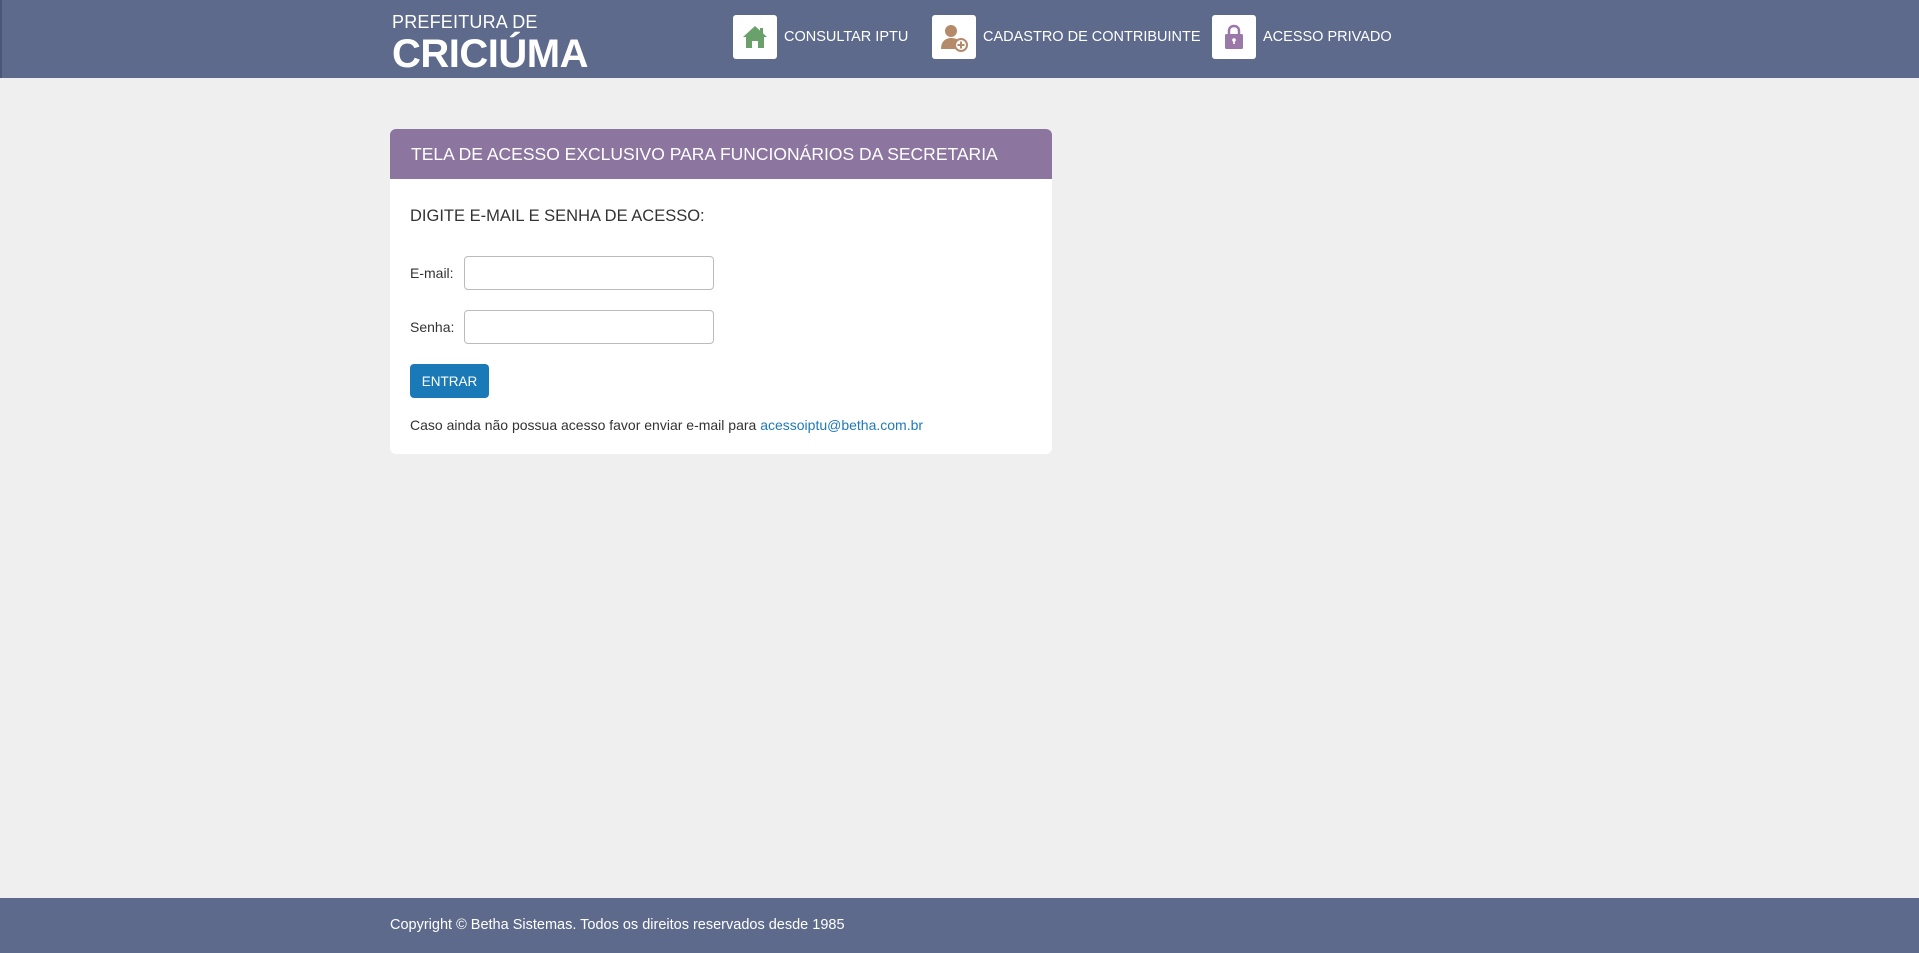 This screenshot has height=953, width=1919. Describe the element at coordinates (449, 381) in the screenshot. I see `entrar-button: ENTRAR` at that location.